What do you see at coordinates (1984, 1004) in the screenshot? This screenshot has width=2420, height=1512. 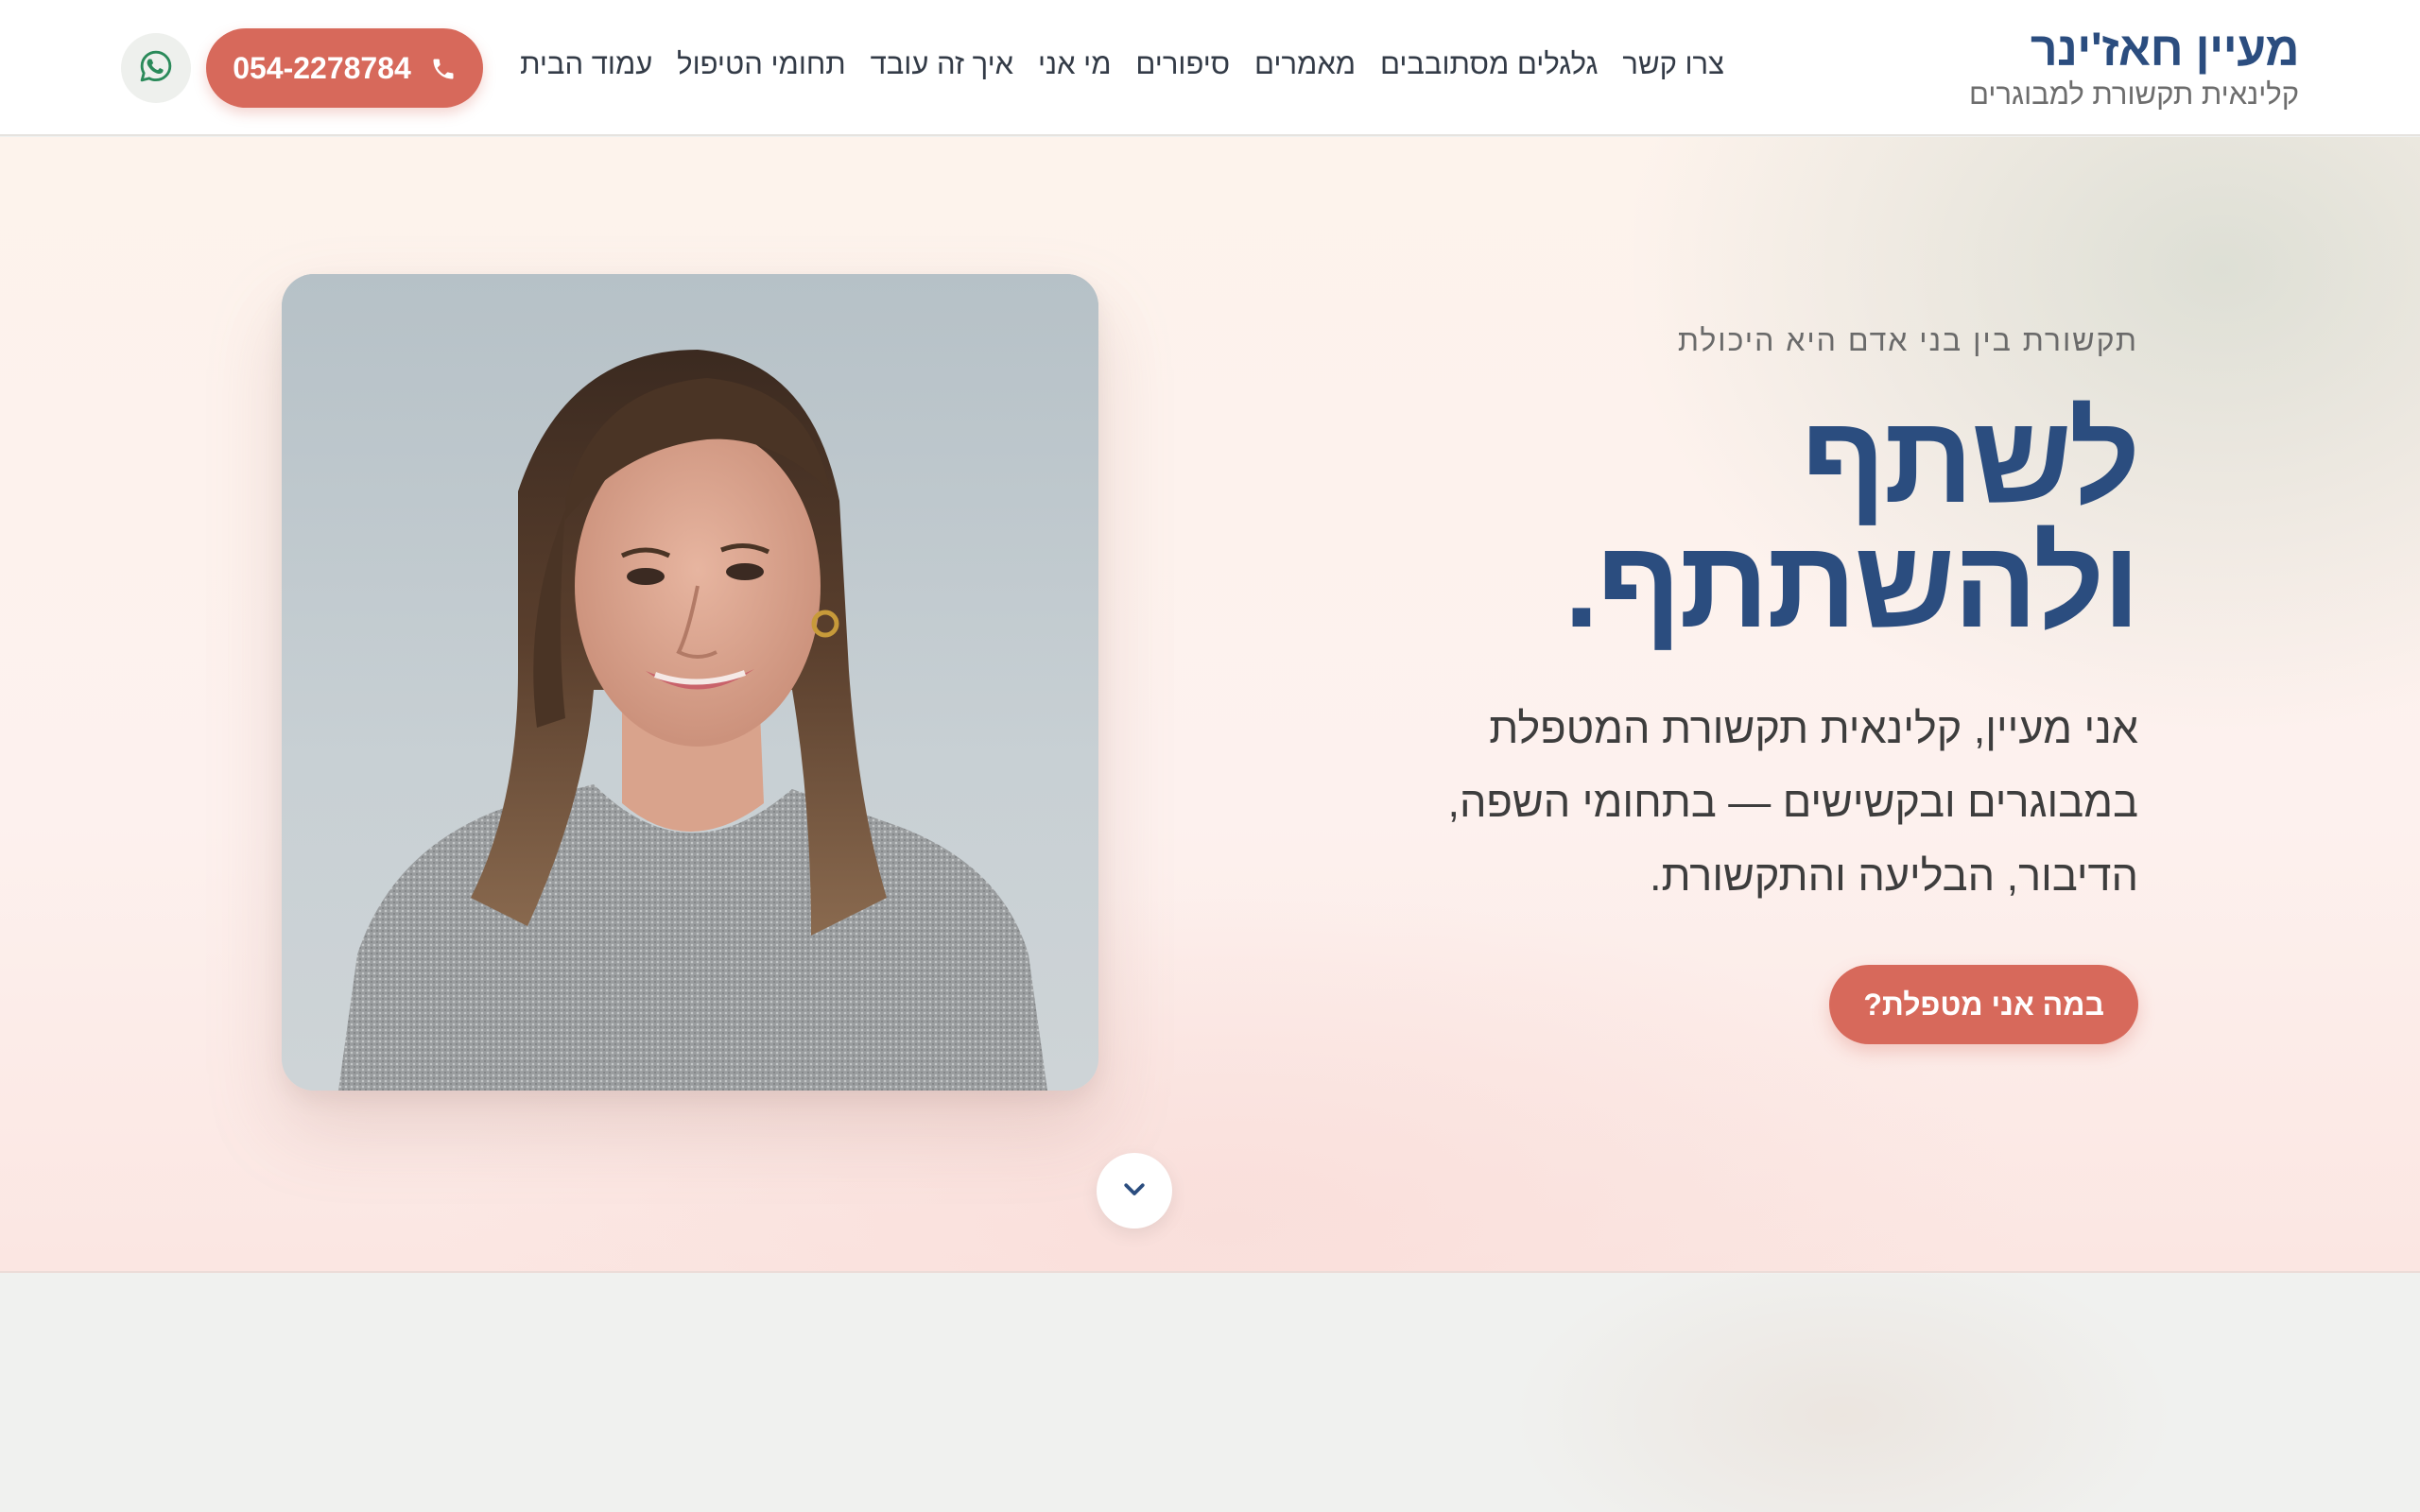 I see `what-i-treat-button: במה אני מטפלת?` at bounding box center [1984, 1004].